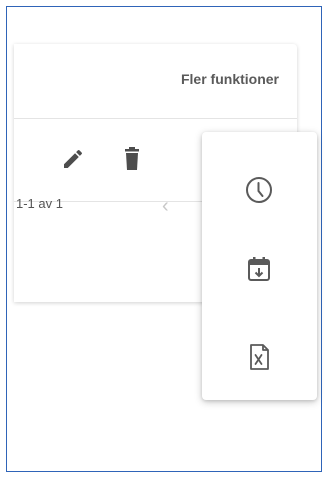 This screenshot has height=478, width=328. I want to click on clock-icon, so click(259, 190).